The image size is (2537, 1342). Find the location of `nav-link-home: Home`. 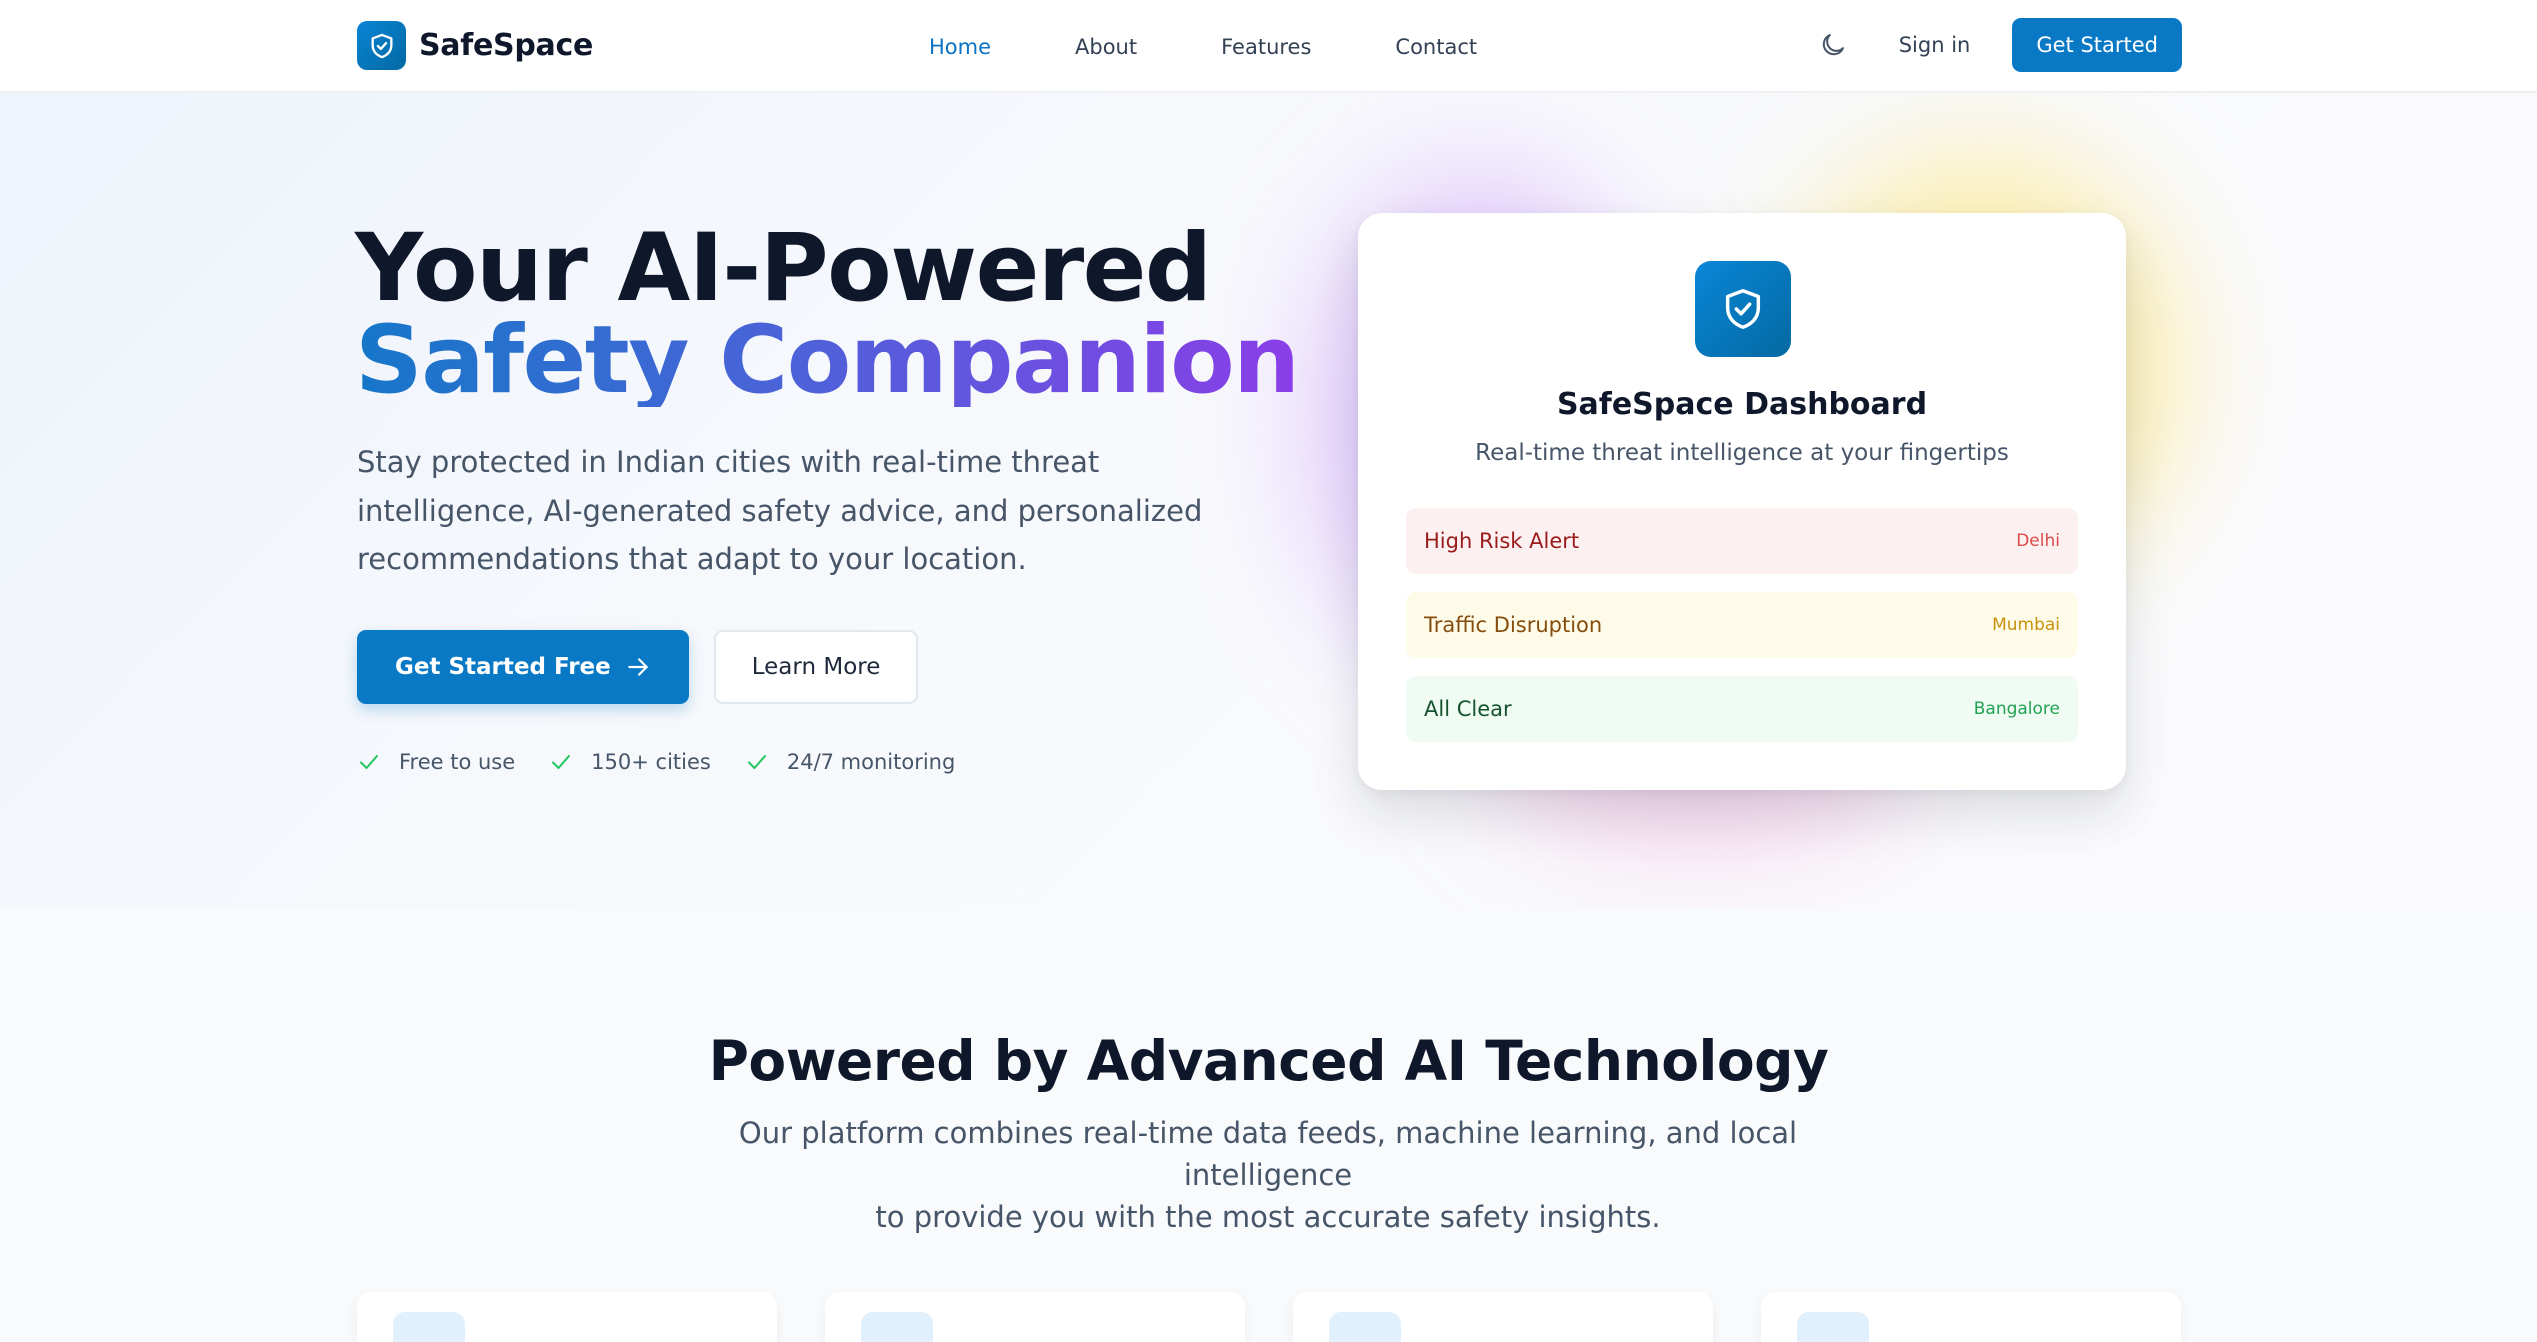

nav-link-home: Home is located at coordinates (960, 47).